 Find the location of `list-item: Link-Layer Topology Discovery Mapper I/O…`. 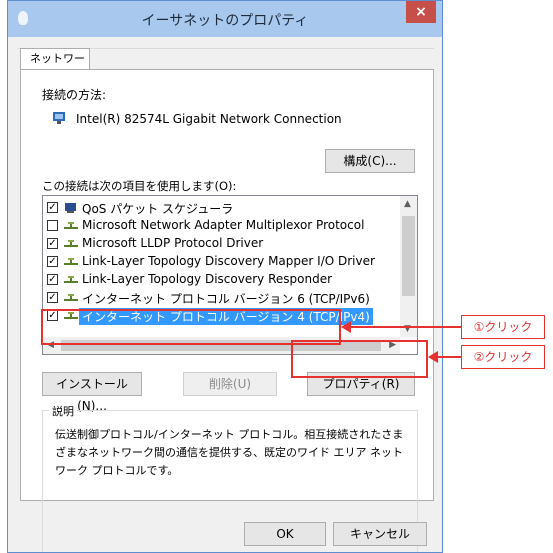

list-item: Link-Layer Topology Discovery Mapper I/O… is located at coordinates (222, 262).